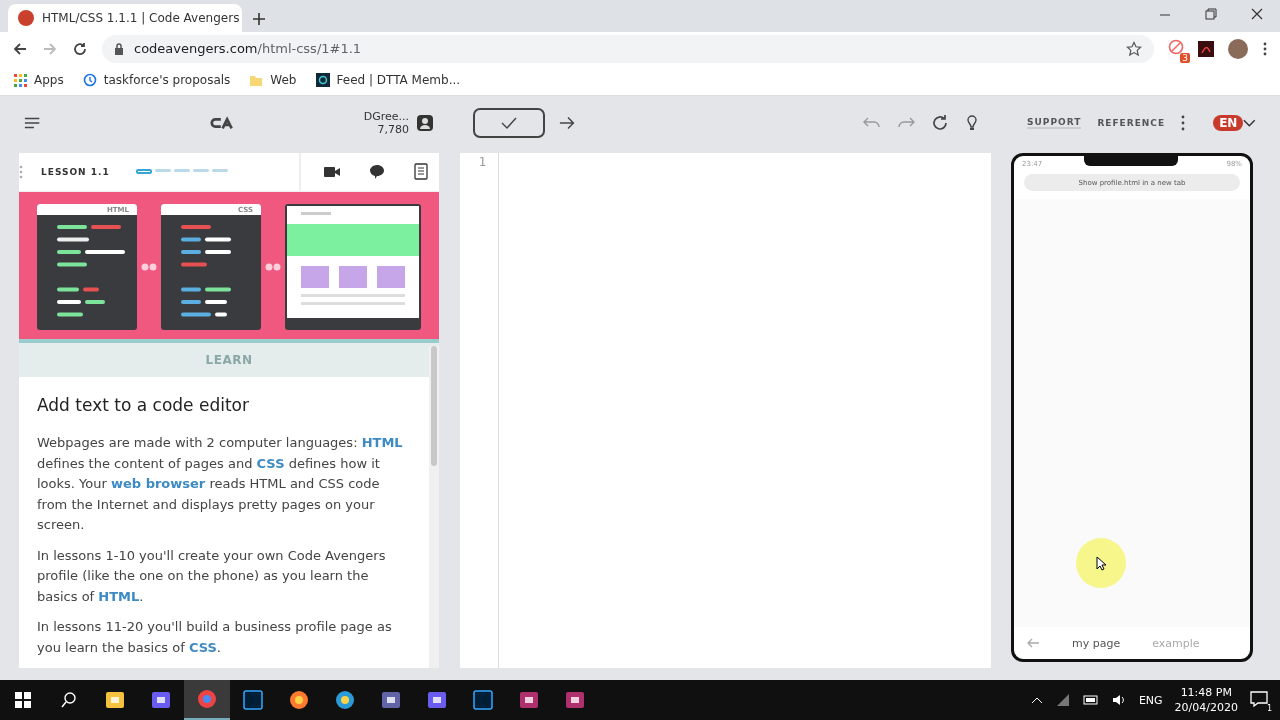 The image size is (1280, 720). Describe the element at coordinates (1206, 700) in the screenshot. I see `clock: 11:48 PM 20/04/2020` at that location.